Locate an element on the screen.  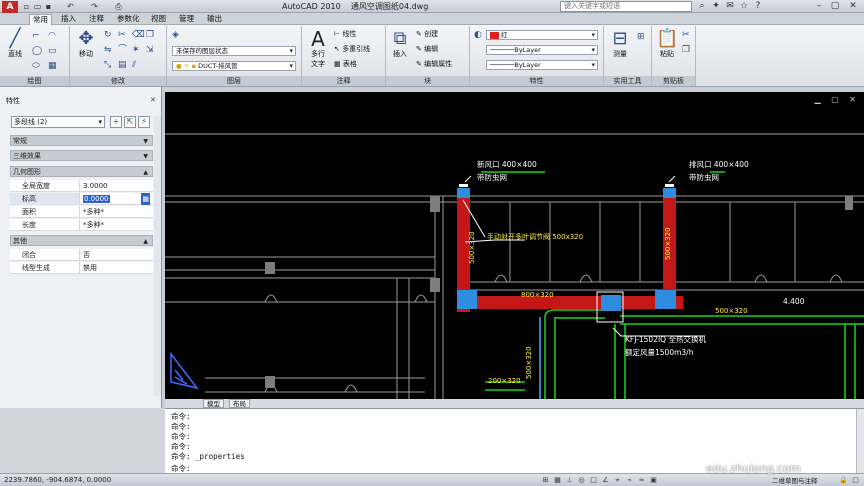
cut-icon: ✂ is located at coordinates (686, 35).